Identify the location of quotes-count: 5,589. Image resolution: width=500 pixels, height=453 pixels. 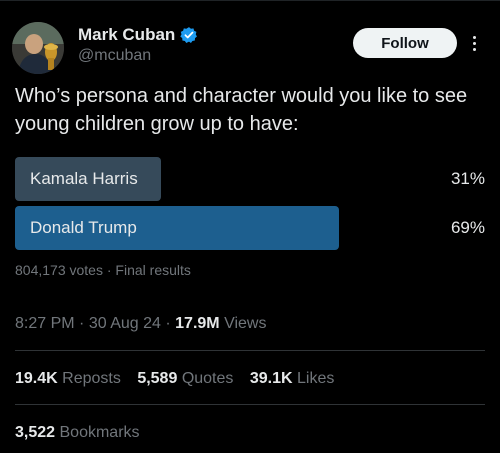
(157, 378).